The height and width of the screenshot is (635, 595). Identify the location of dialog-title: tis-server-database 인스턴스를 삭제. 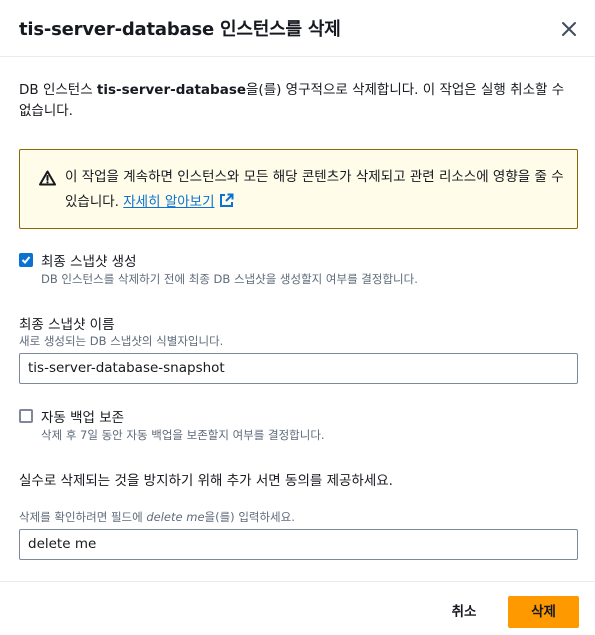
(180, 29).